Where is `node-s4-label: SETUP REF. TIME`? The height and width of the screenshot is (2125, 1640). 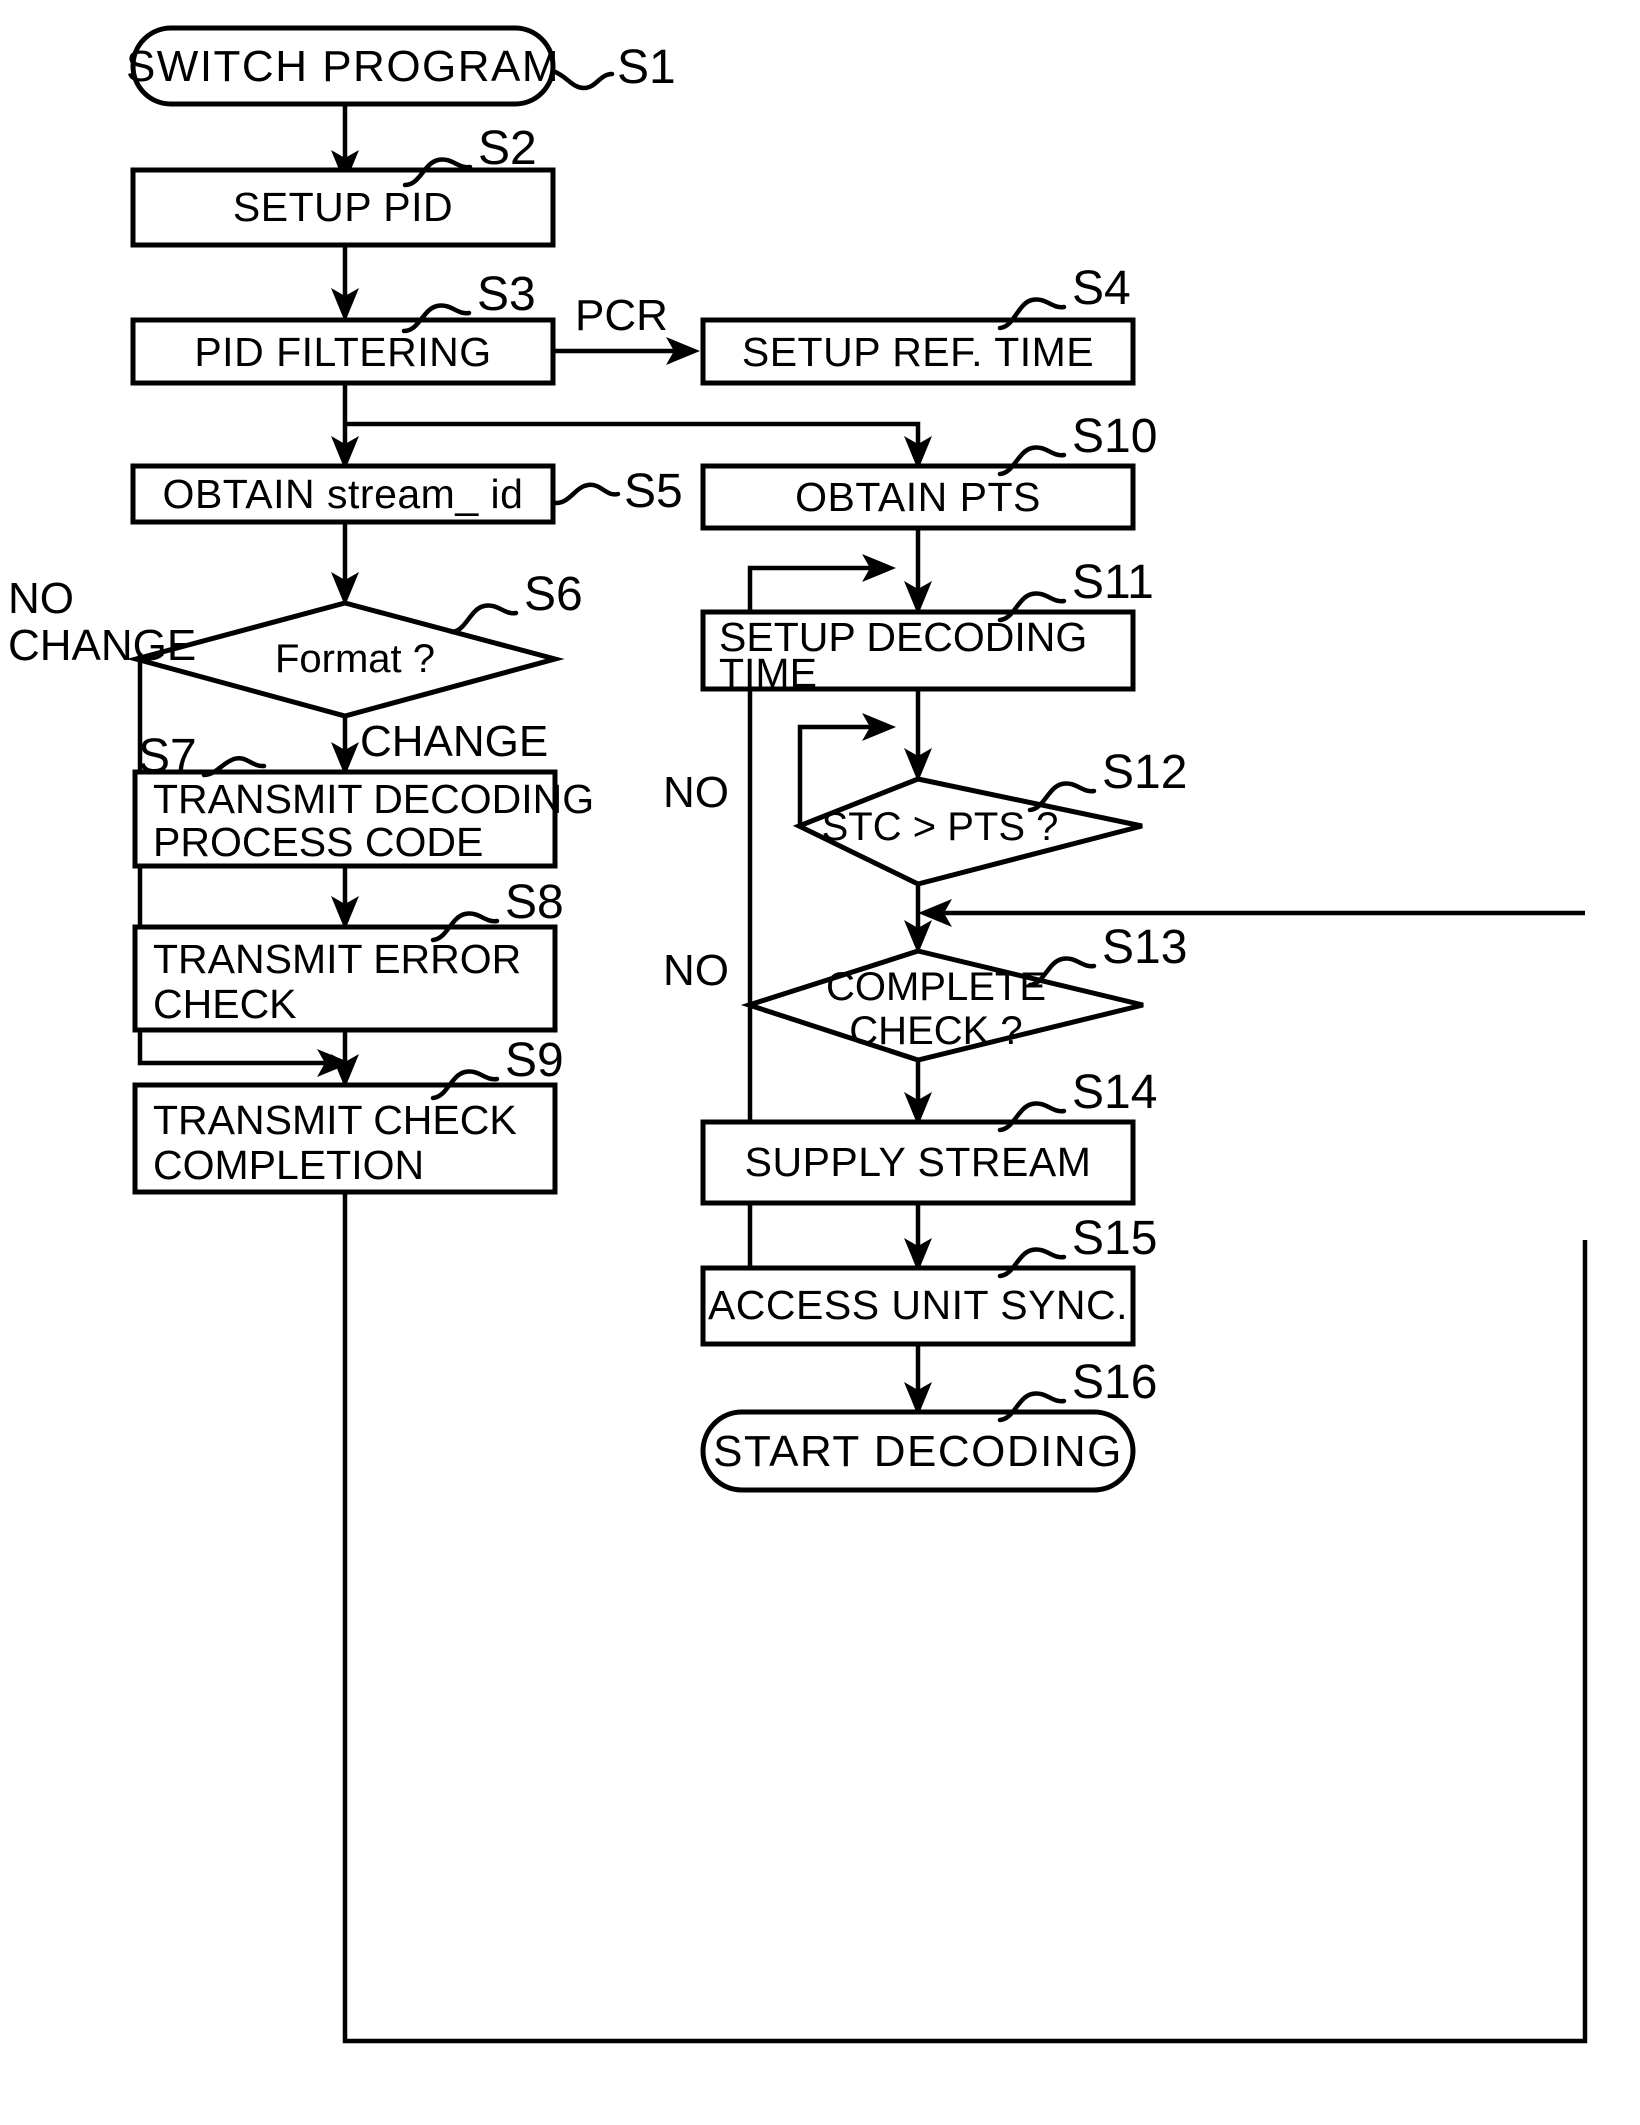
node-s4-label: SETUP REF. TIME is located at coordinates (918, 352).